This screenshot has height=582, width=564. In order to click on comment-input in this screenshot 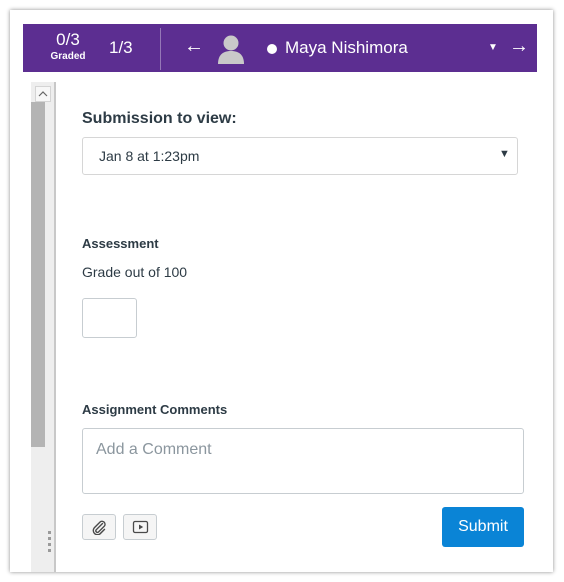, I will do `click(303, 461)`.